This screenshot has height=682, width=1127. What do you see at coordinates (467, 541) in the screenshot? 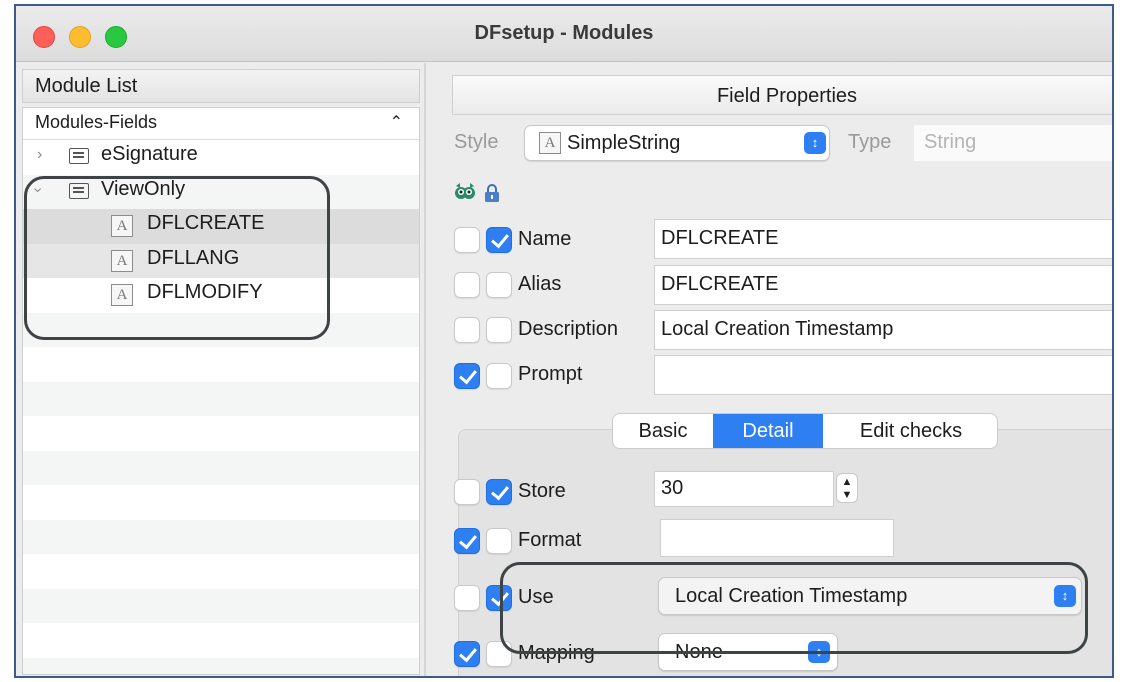
I see `format-flag1-checkbox` at bounding box center [467, 541].